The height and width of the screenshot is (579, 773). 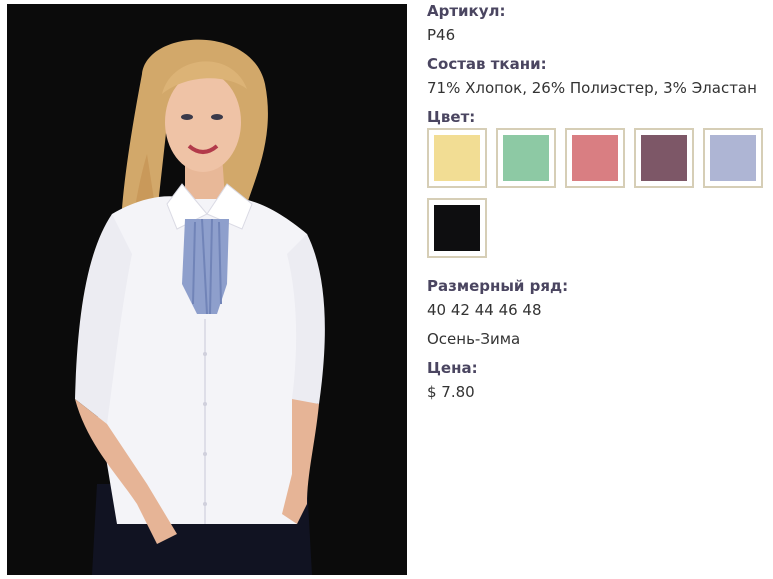 What do you see at coordinates (498, 286) in the screenshot?
I see `sizes-label: Размерный ряд:` at bounding box center [498, 286].